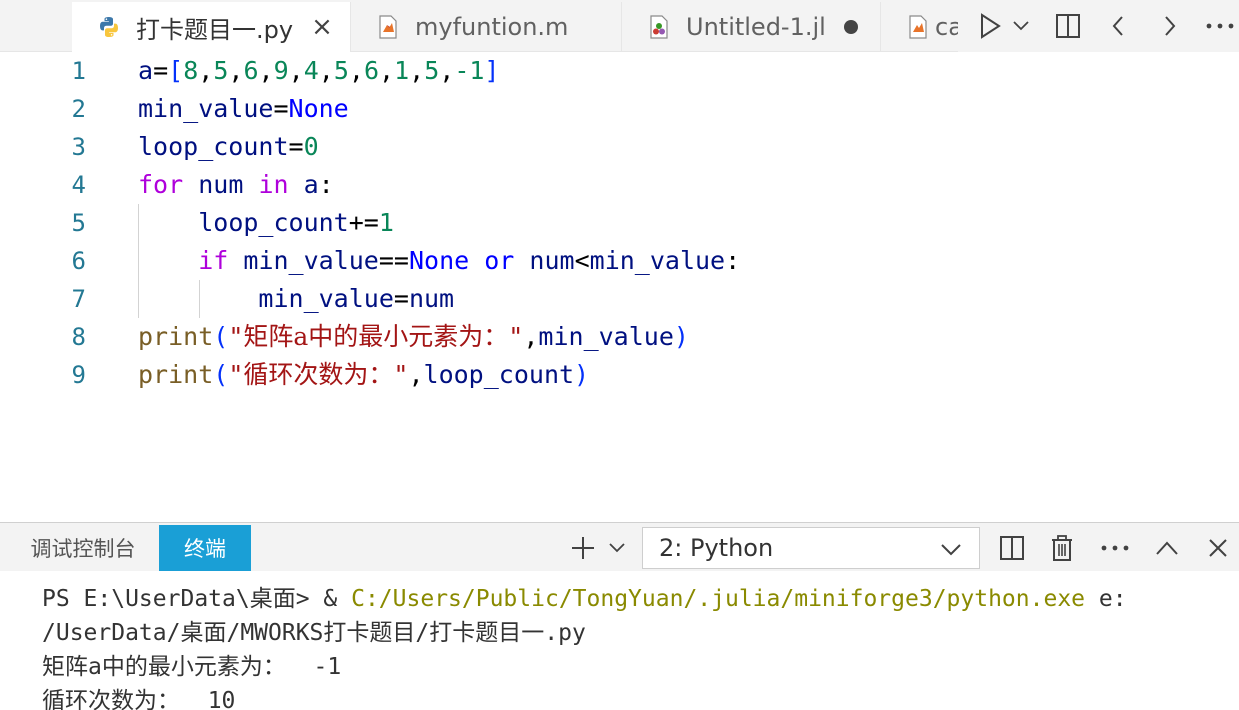 The image size is (1239, 710). Describe the element at coordinates (1167, 548) in the screenshot. I see `maximize-panel-icon` at that location.